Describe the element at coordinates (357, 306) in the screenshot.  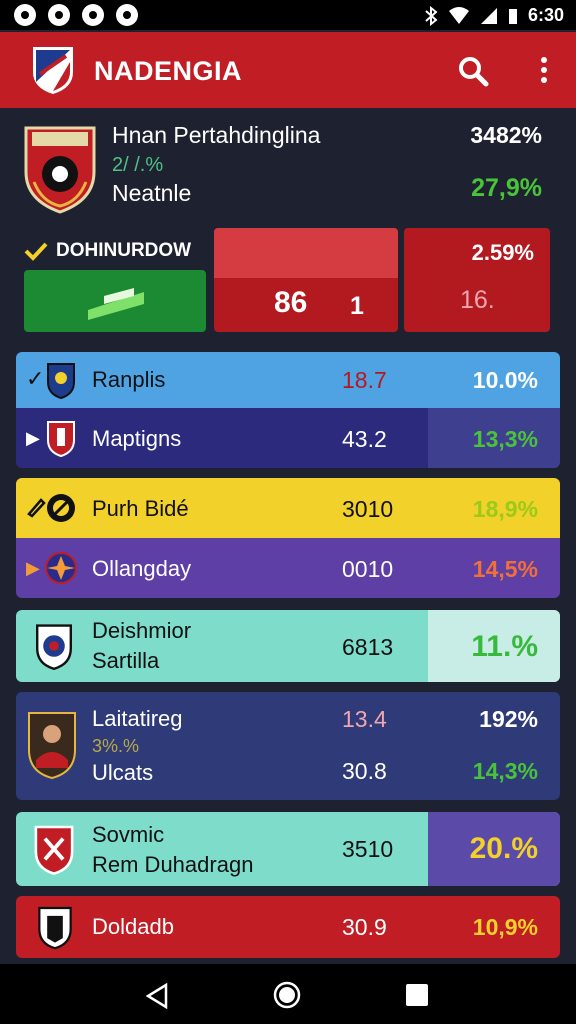
I see `away-score: 1` at that location.